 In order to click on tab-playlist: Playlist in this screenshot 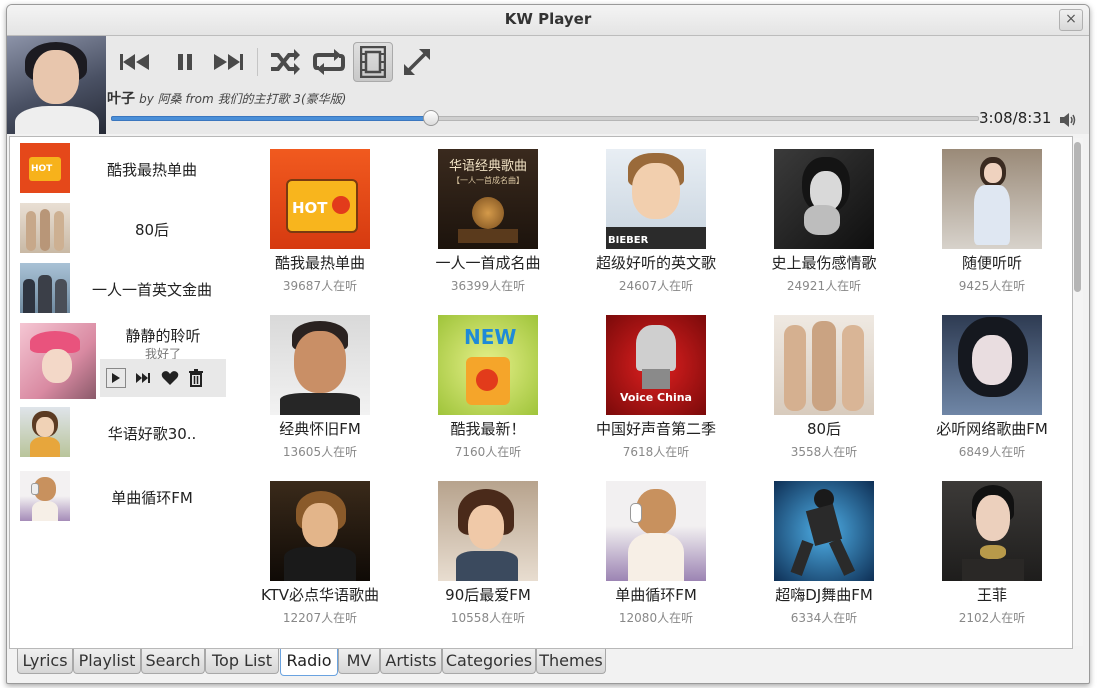, I will do `click(107, 661)`.